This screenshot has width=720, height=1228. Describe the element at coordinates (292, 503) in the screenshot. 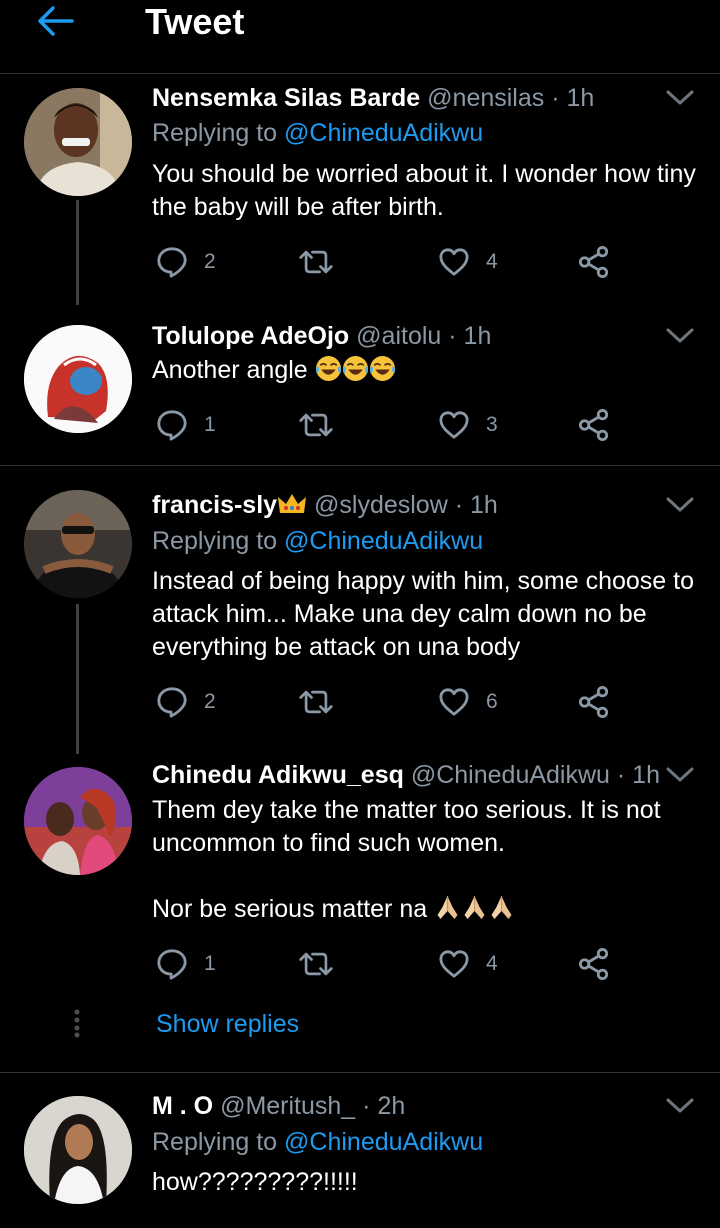

I see `crown-emoji-icon` at that location.